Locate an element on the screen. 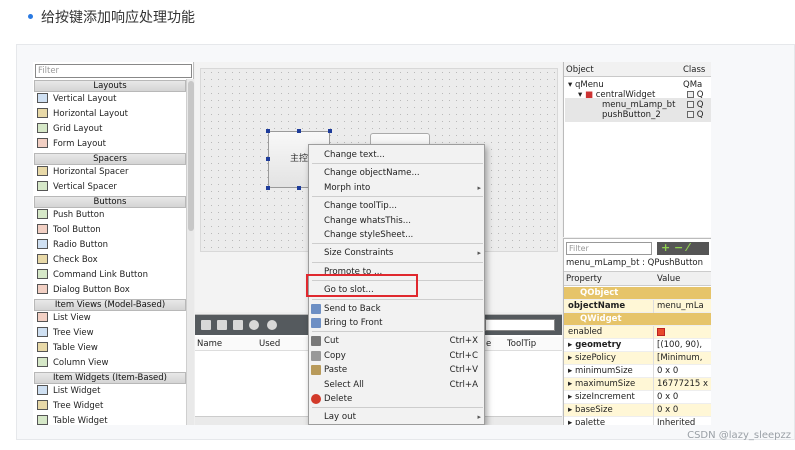 This screenshot has width=795, height=450. widget-category-header: Spacers is located at coordinates (110, 159).